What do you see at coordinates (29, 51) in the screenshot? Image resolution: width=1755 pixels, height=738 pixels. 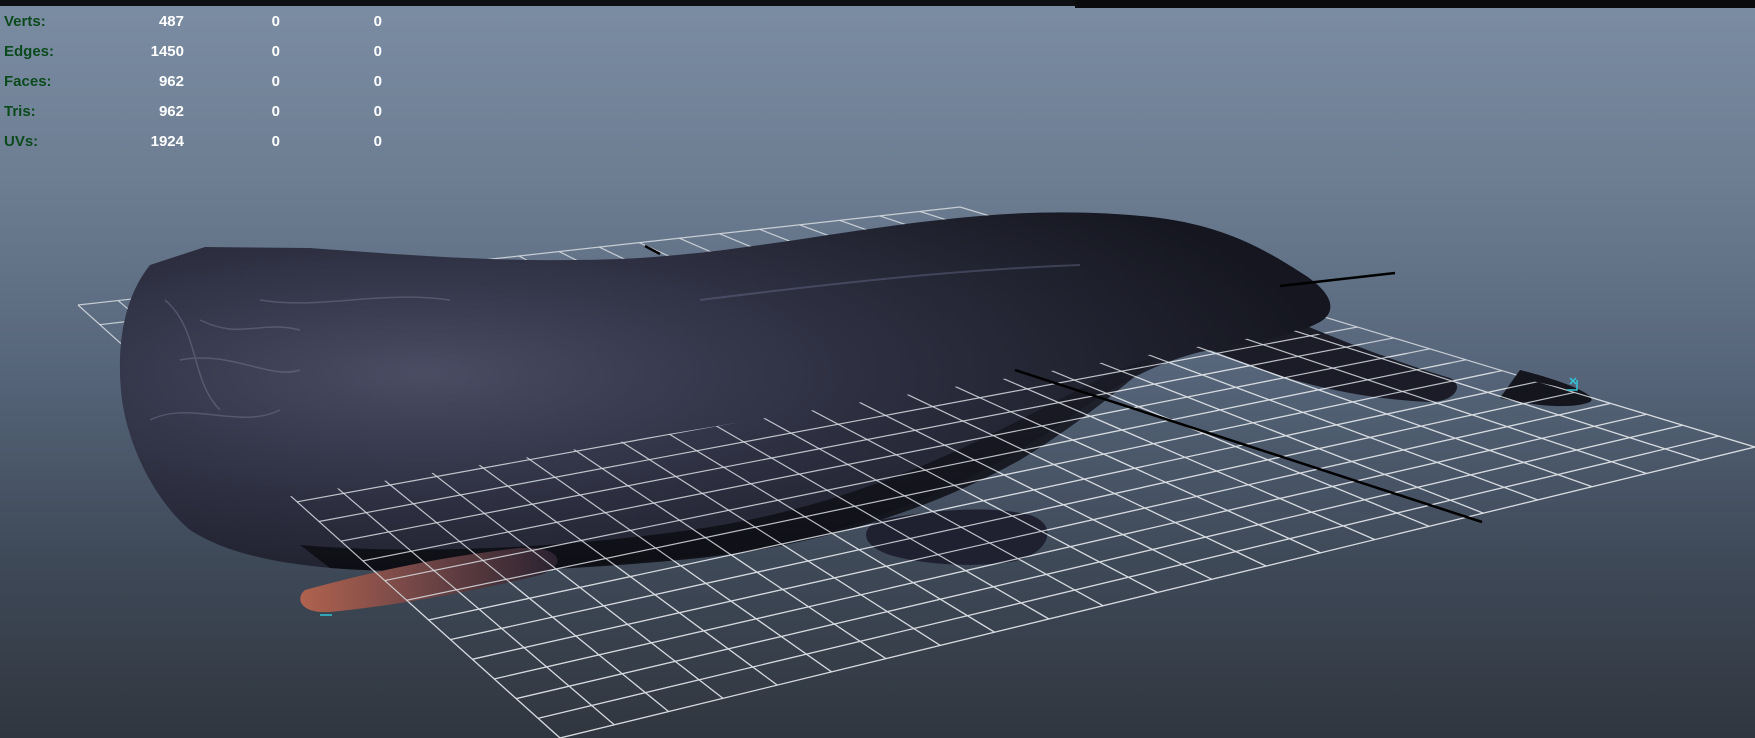 I see `hud-label: Edges:` at bounding box center [29, 51].